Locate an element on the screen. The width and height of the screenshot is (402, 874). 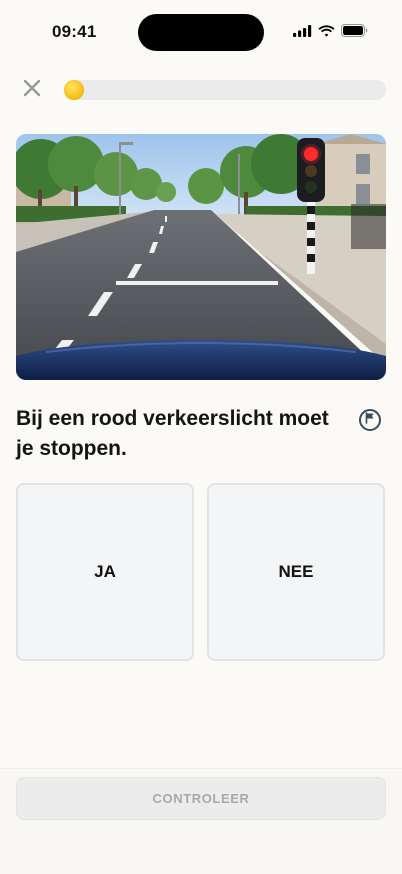
close-button is located at coordinates (32, 90).